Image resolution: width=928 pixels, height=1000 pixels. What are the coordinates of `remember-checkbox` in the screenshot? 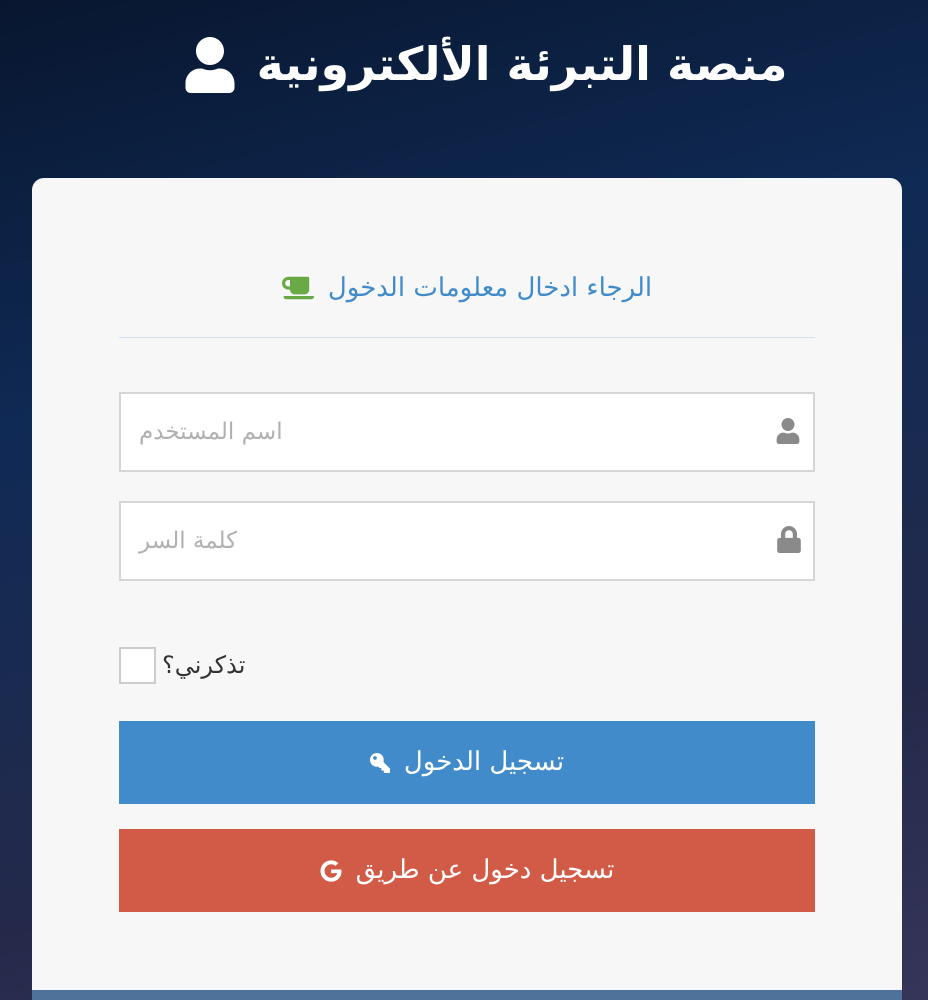 It's located at (137, 665).